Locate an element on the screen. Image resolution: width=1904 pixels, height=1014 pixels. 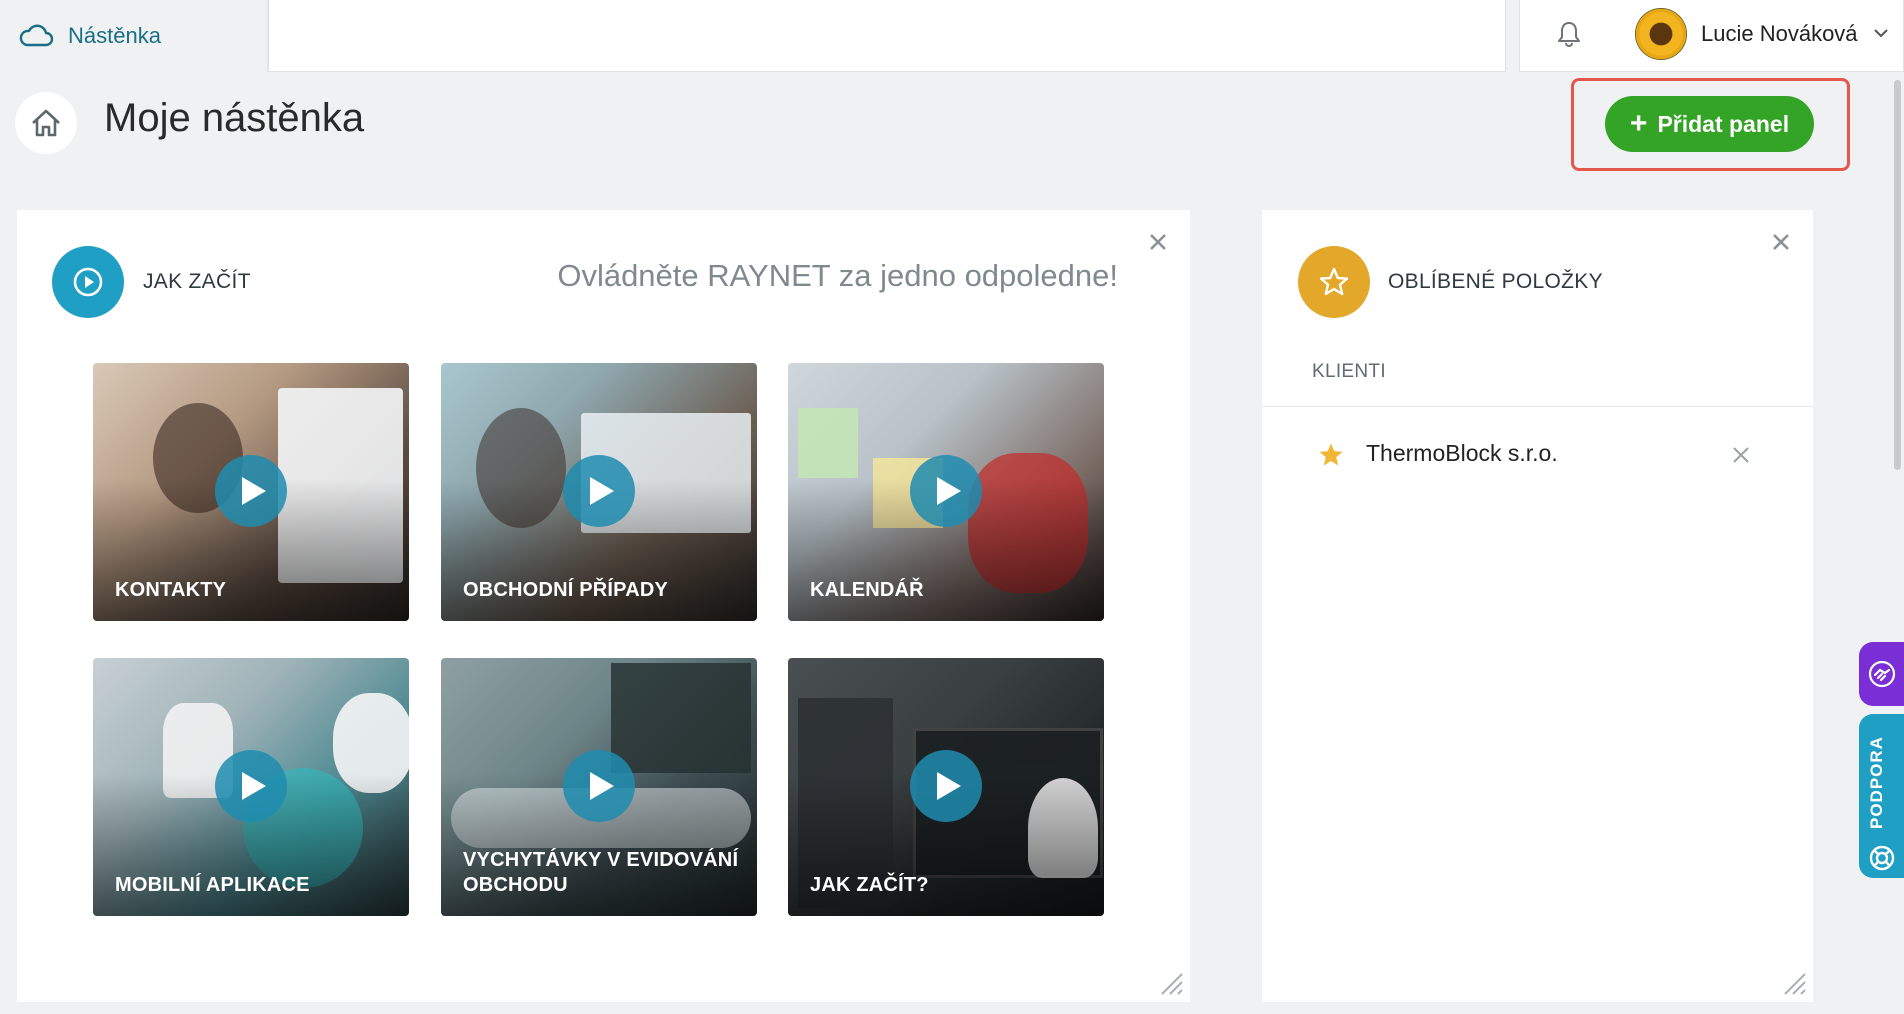
user-area: Lucie Nováková is located at coordinates (1711, 36).